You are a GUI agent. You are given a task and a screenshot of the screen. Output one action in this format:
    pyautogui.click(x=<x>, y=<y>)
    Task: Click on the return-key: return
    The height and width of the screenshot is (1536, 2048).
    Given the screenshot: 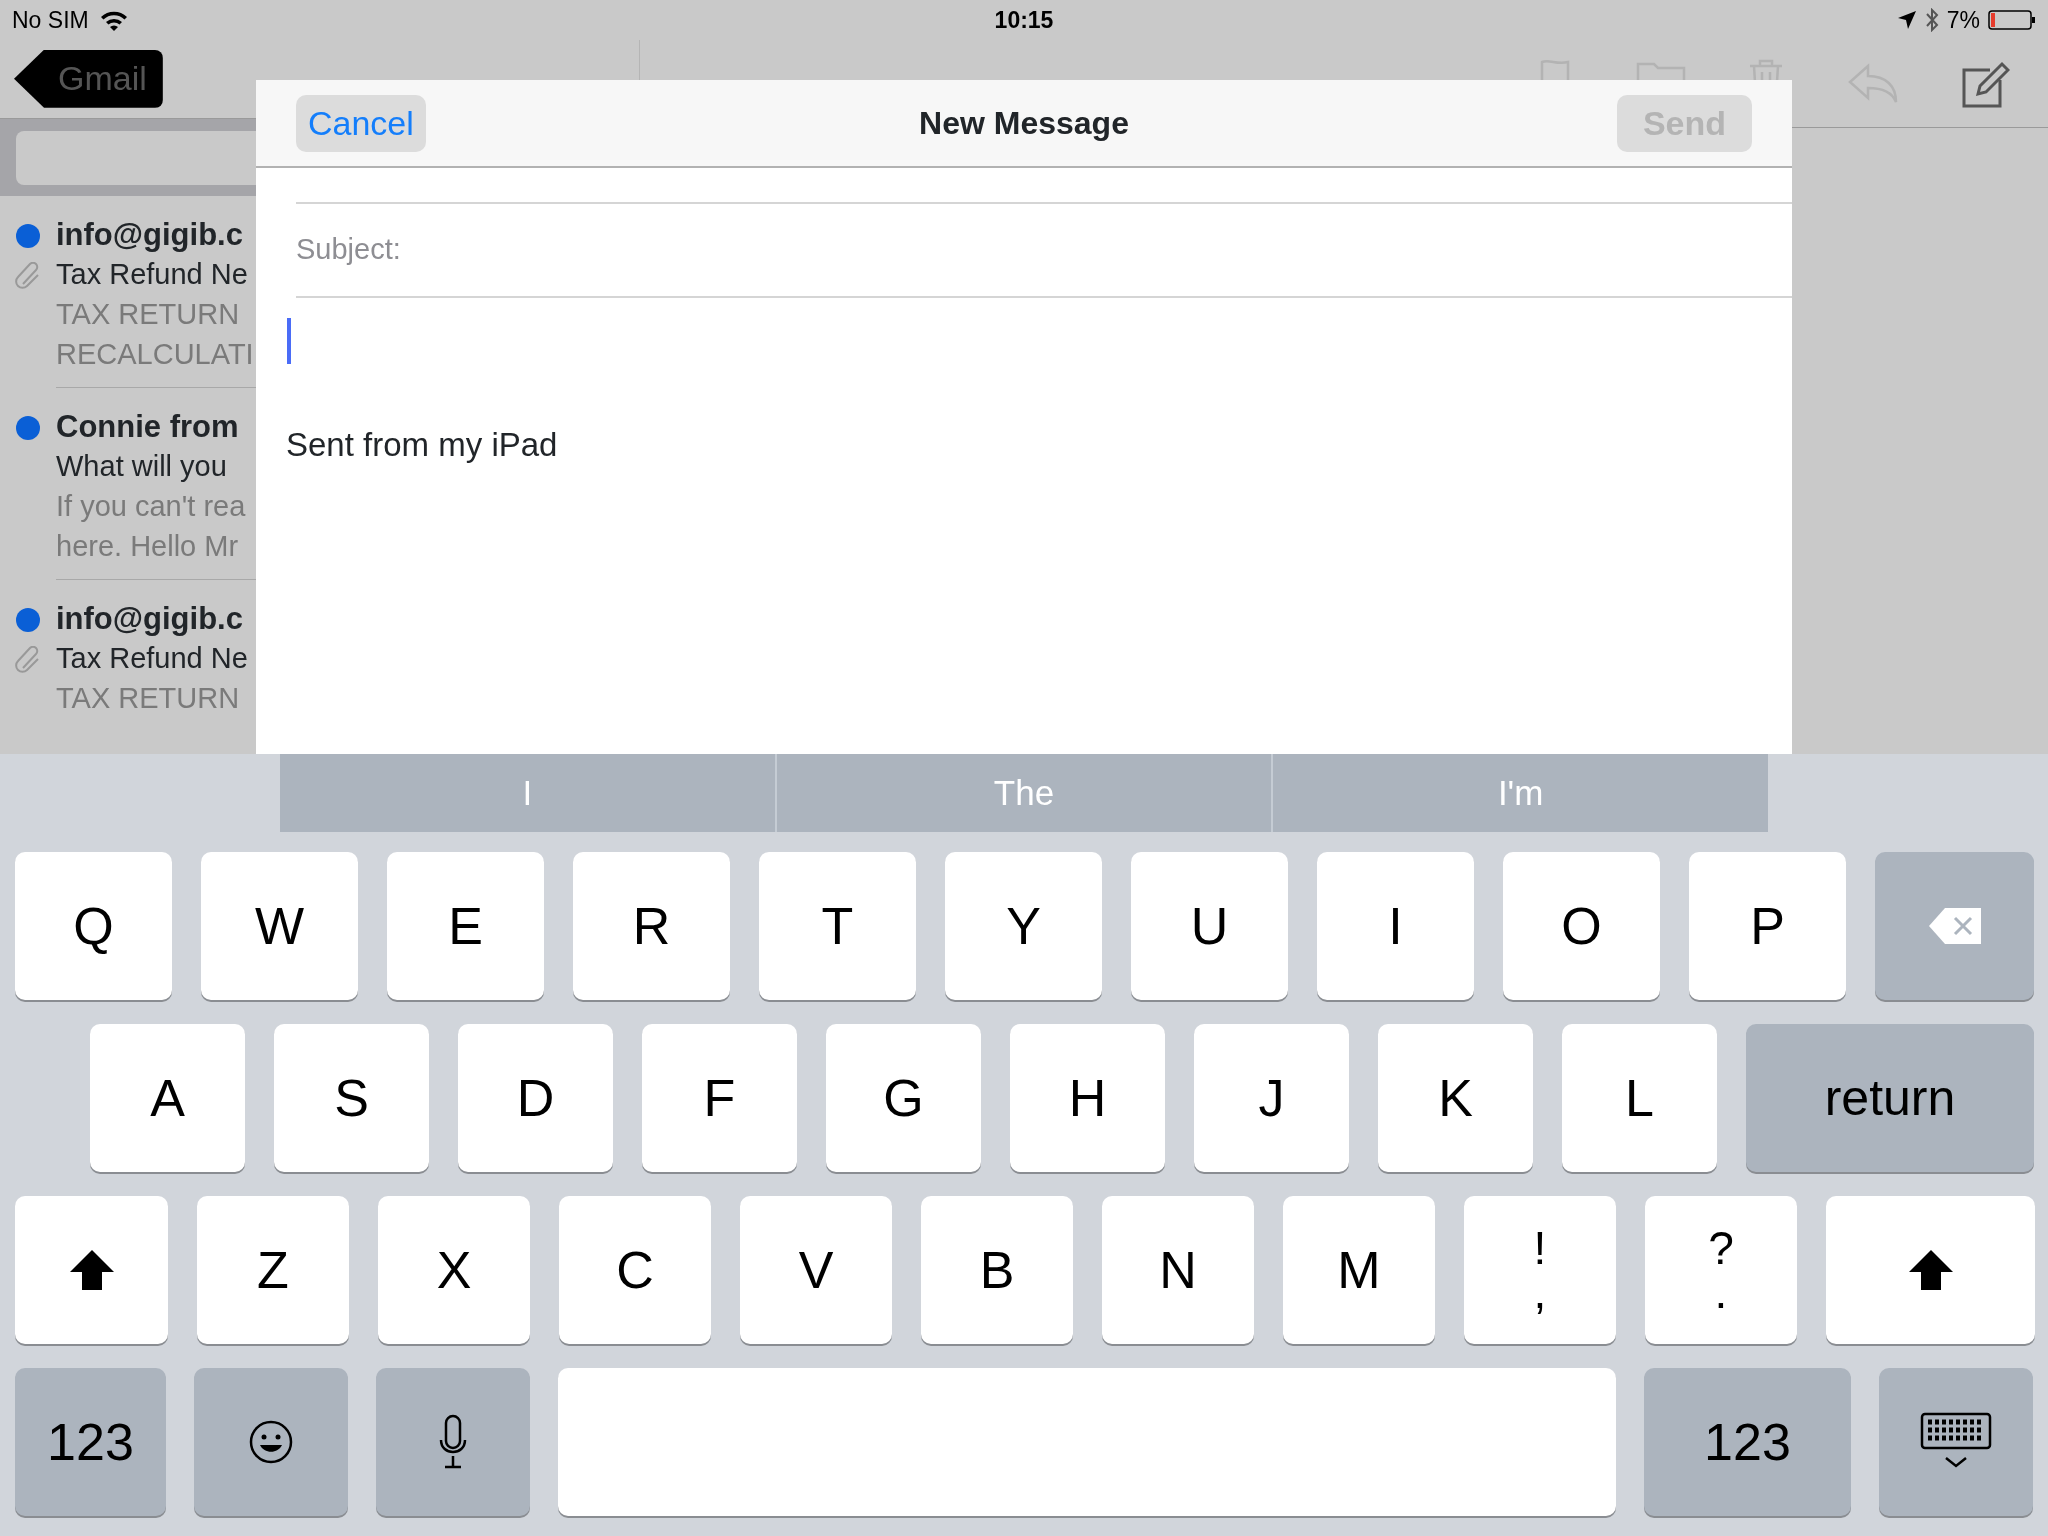 What is the action you would take?
    pyautogui.click(x=1890, y=1098)
    